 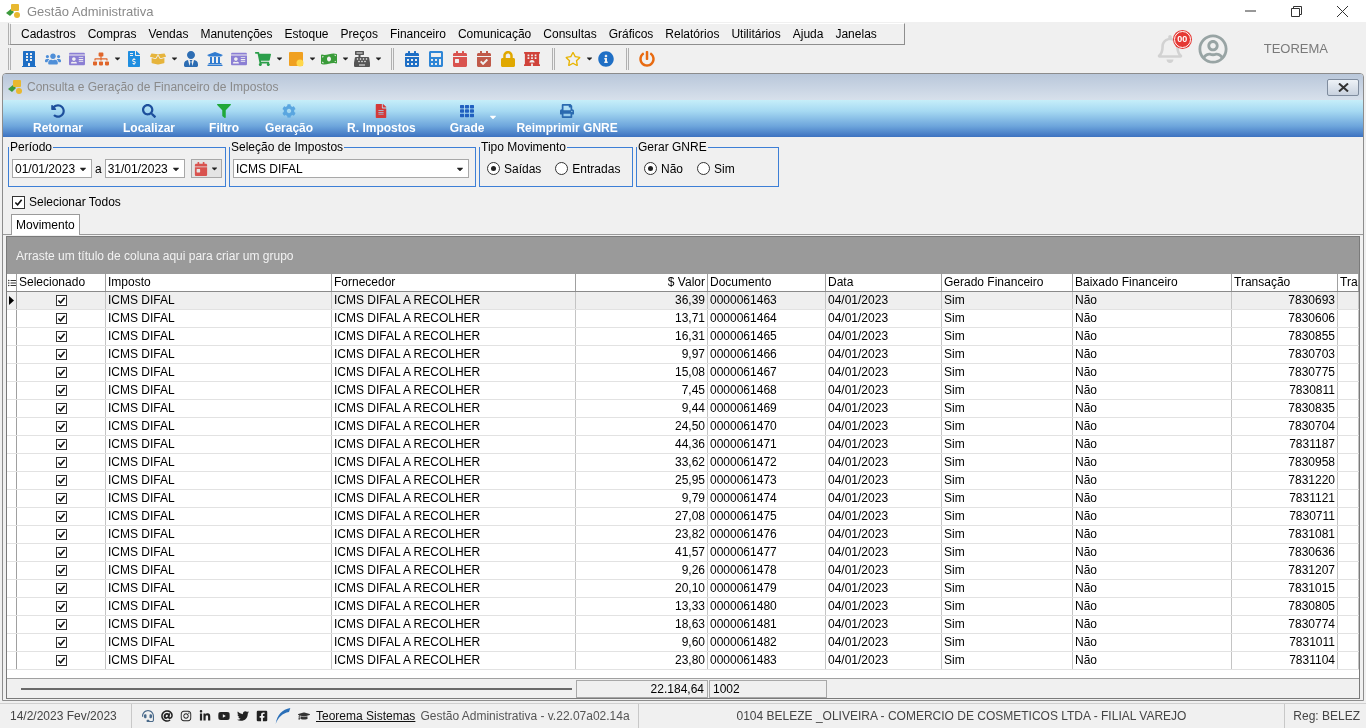 What do you see at coordinates (1343, 87) in the screenshot?
I see `close-button` at bounding box center [1343, 87].